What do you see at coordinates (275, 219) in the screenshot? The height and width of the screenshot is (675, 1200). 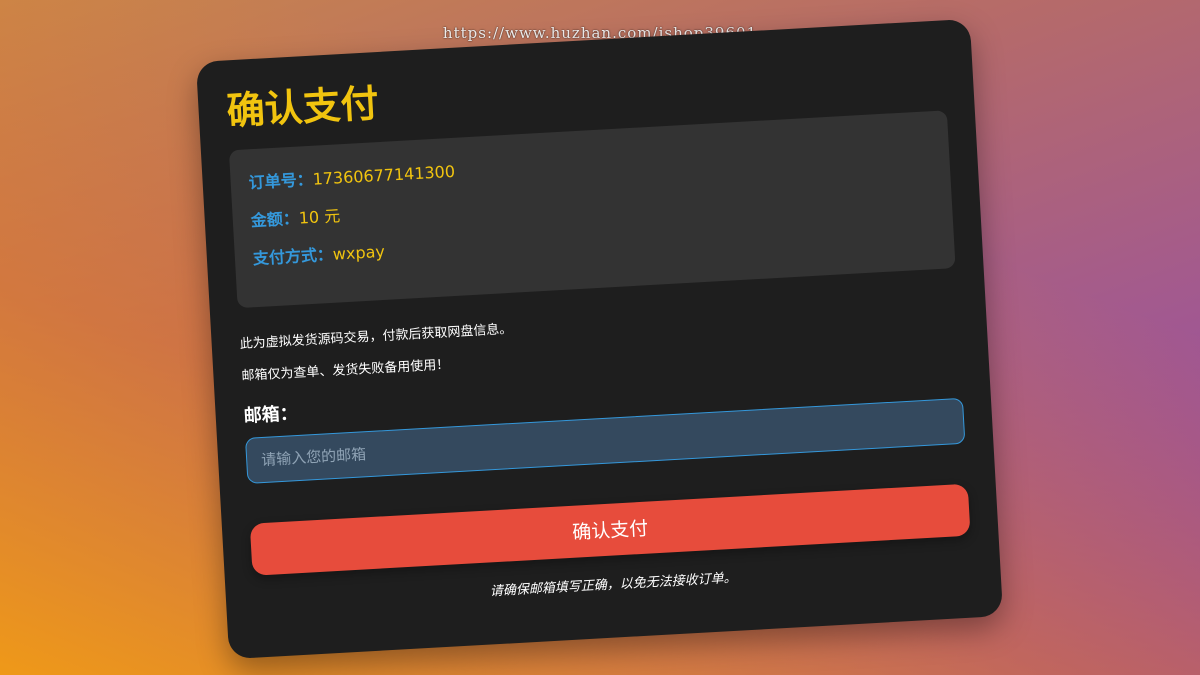 I see `amount-label: 金额：` at bounding box center [275, 219].